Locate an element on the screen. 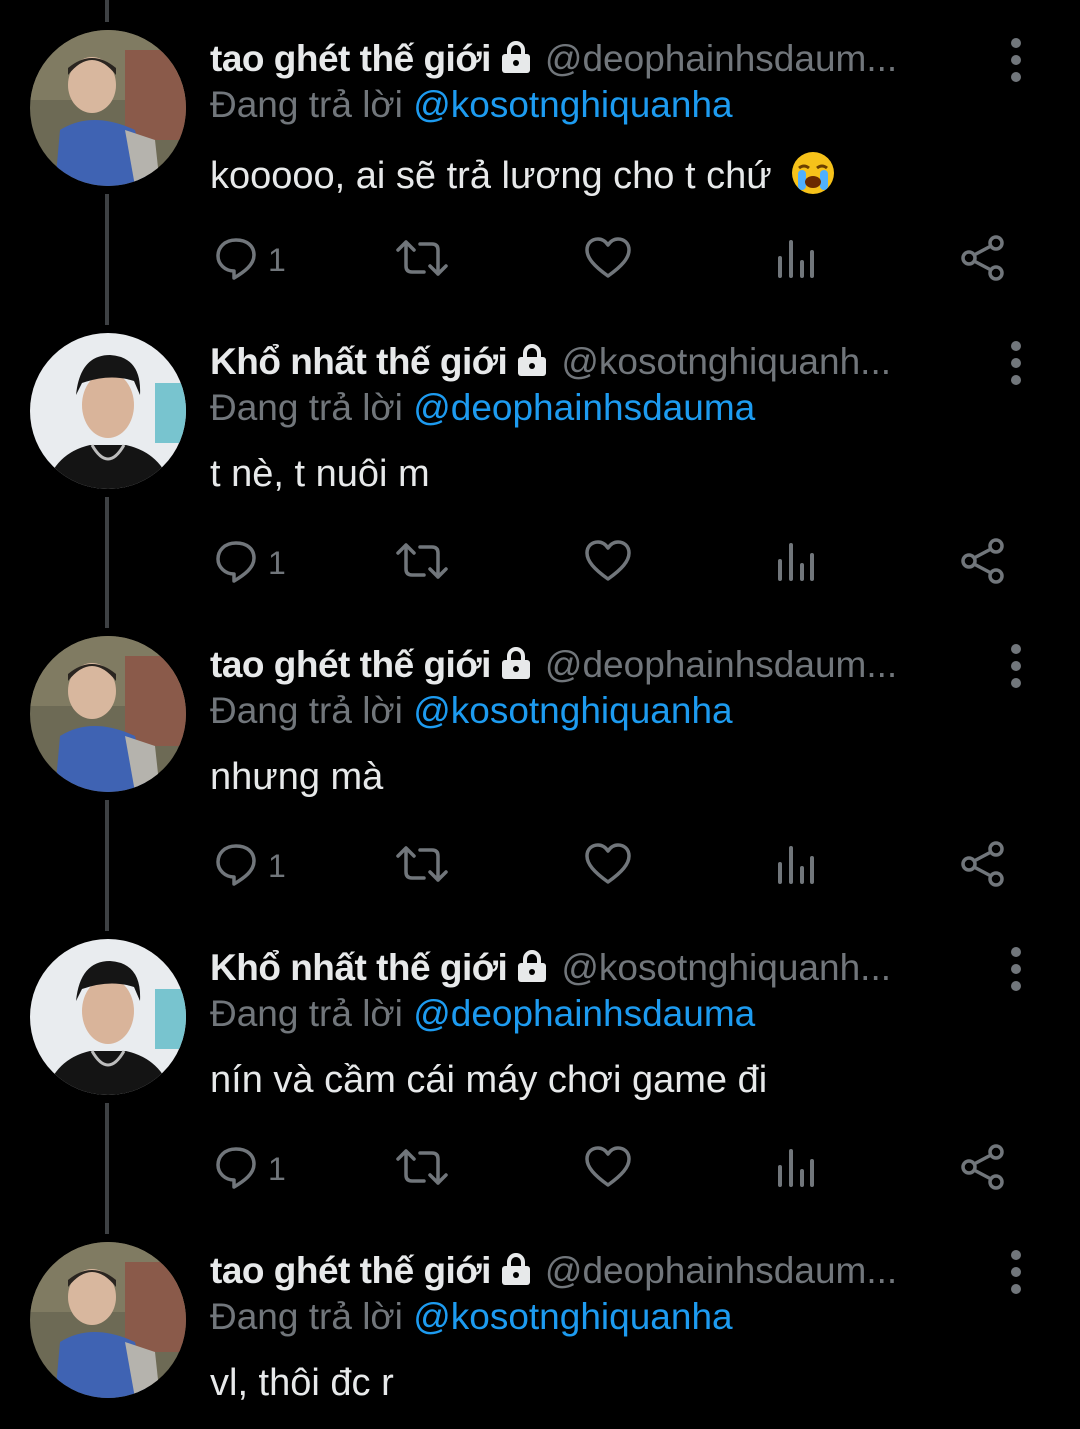 This screenshot has height=1429, width=1080. tweet-text: t nè, t nuôi m is located at coordinates (320, 474).